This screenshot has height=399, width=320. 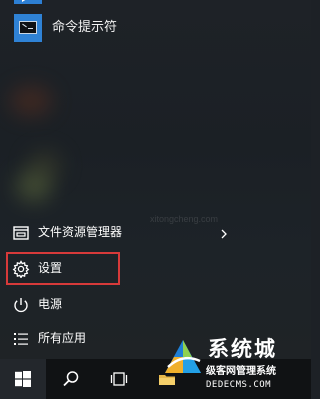 What do you see at coordinates (80, 232) in the screenshot?
I see `menu-item-label: 文件资源管理器` at bounding box center [80, 232].